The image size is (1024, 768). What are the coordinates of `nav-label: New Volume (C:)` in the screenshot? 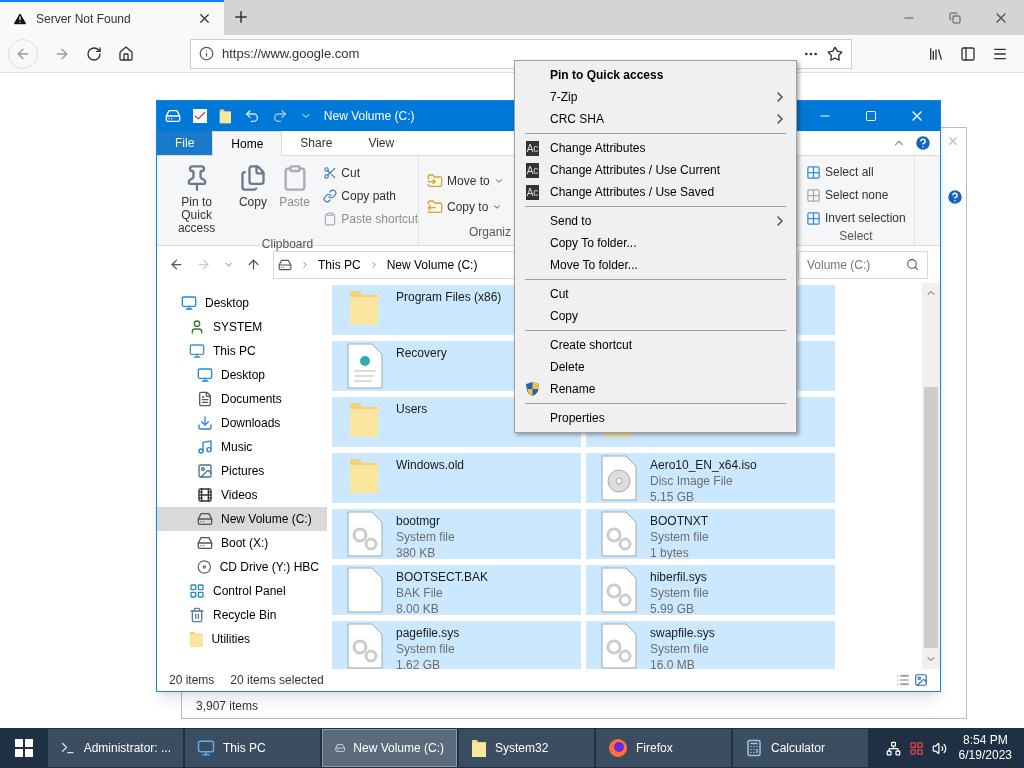 It's located at (266, 519).